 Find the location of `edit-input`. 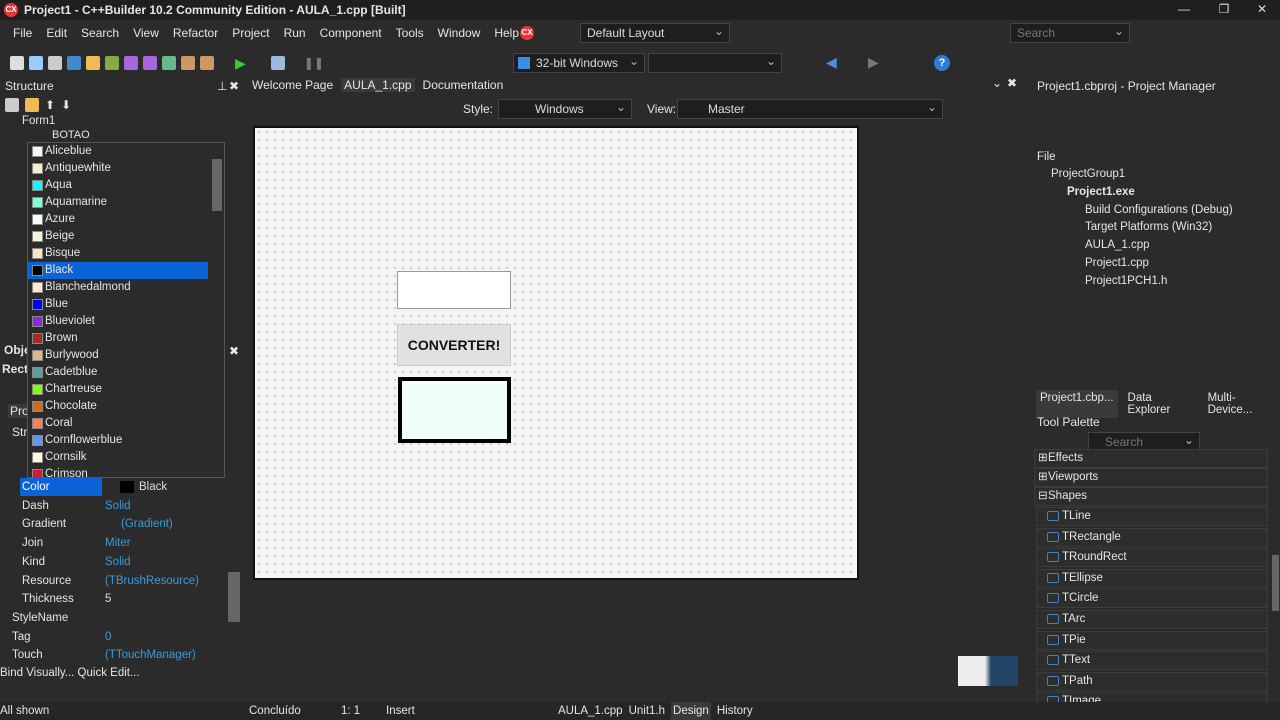

edit-input is located at coordinates (454, 290).